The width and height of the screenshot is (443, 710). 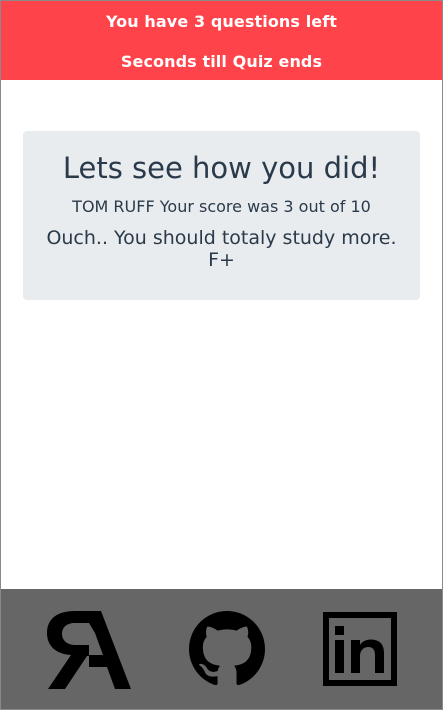 I want to click on linkedin-icon, so click(x=360, y=649).